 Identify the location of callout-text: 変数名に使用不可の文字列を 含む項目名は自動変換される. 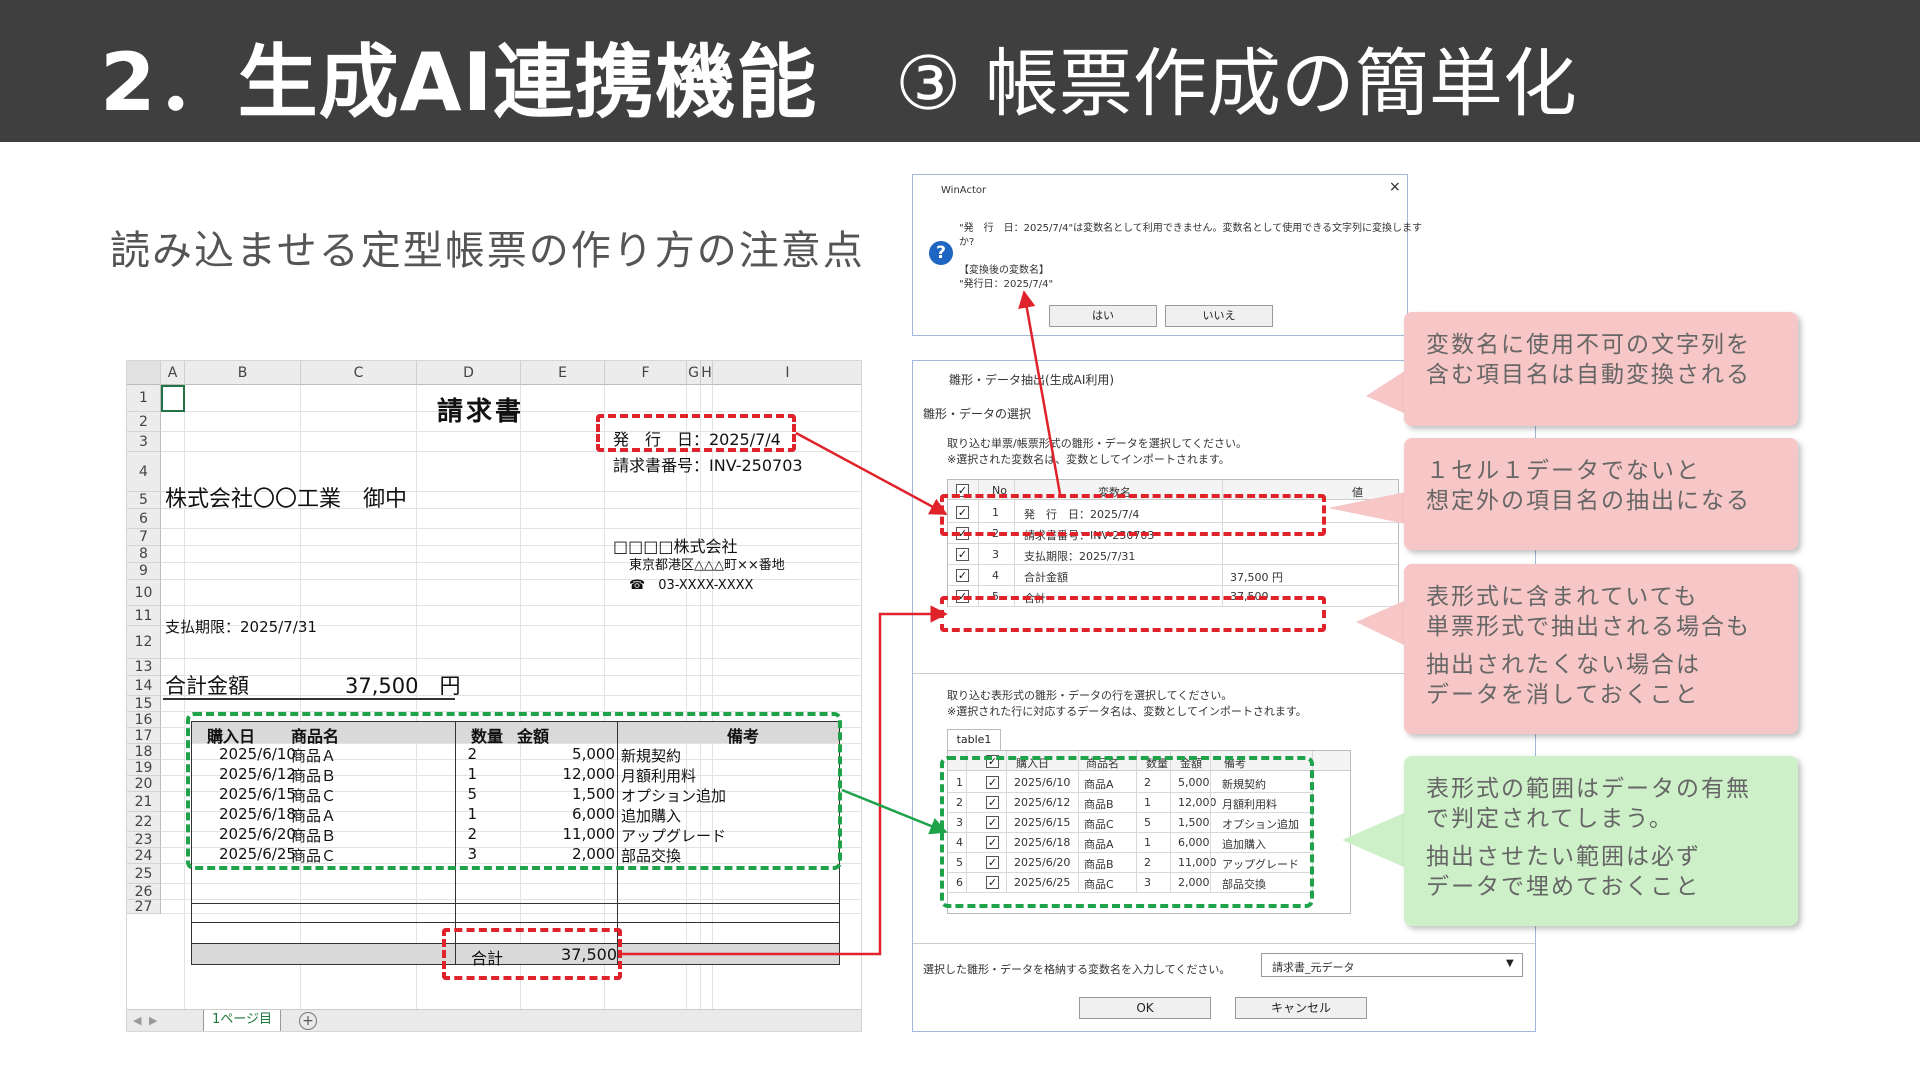
(1588, 360).